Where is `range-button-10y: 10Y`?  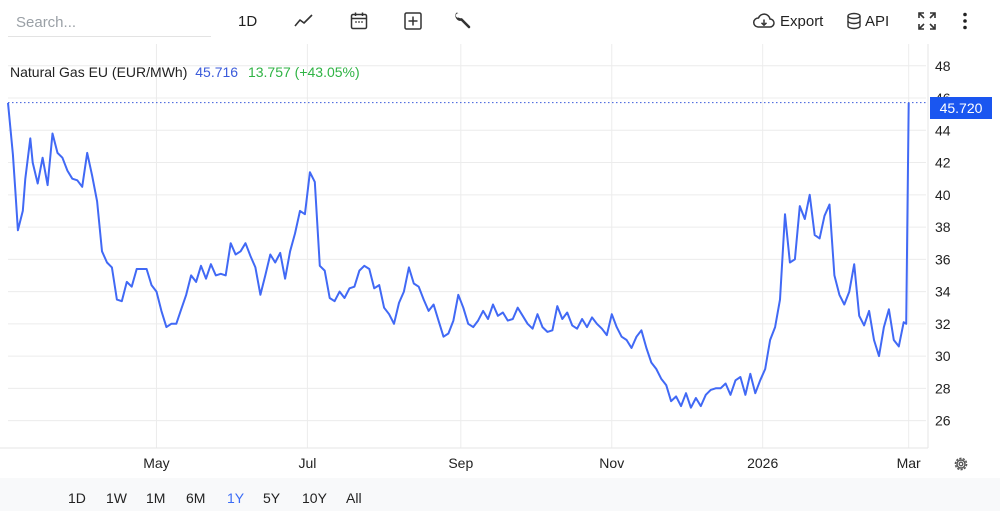
range-button-10y: 10Y is located at coordinates (314, 498).